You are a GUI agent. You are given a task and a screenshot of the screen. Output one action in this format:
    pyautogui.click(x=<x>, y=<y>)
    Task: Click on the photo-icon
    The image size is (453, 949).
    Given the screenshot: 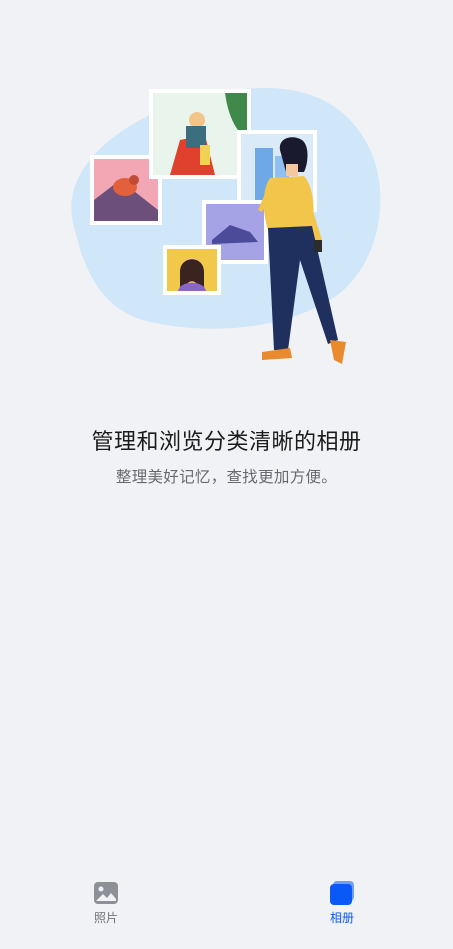 What is the action you would take?
    pyautogui.click(x=106, y=893)
    